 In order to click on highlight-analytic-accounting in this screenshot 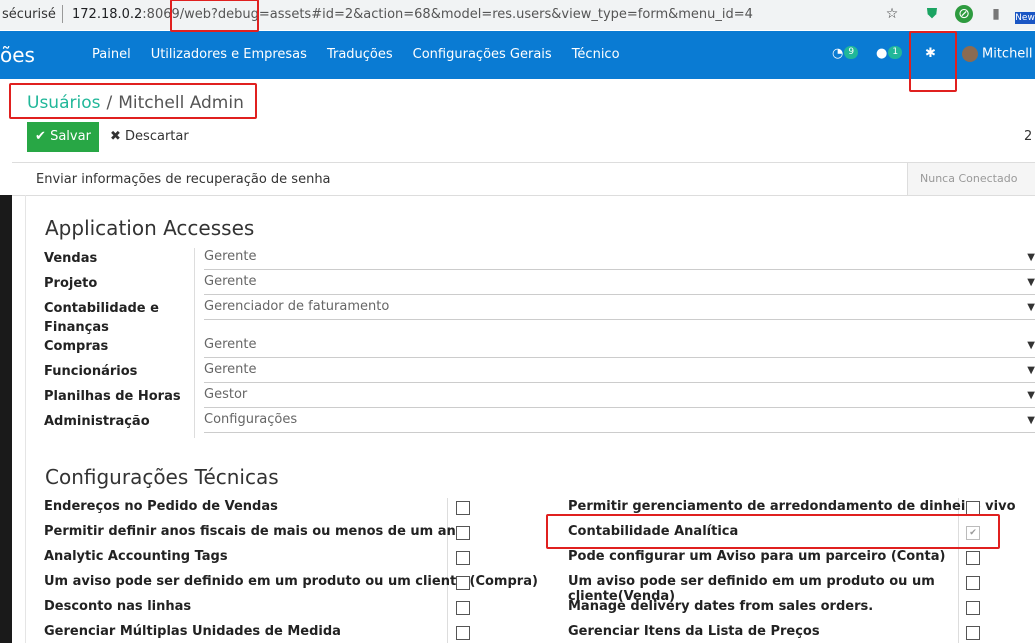, I will do `click(773, 531)`.